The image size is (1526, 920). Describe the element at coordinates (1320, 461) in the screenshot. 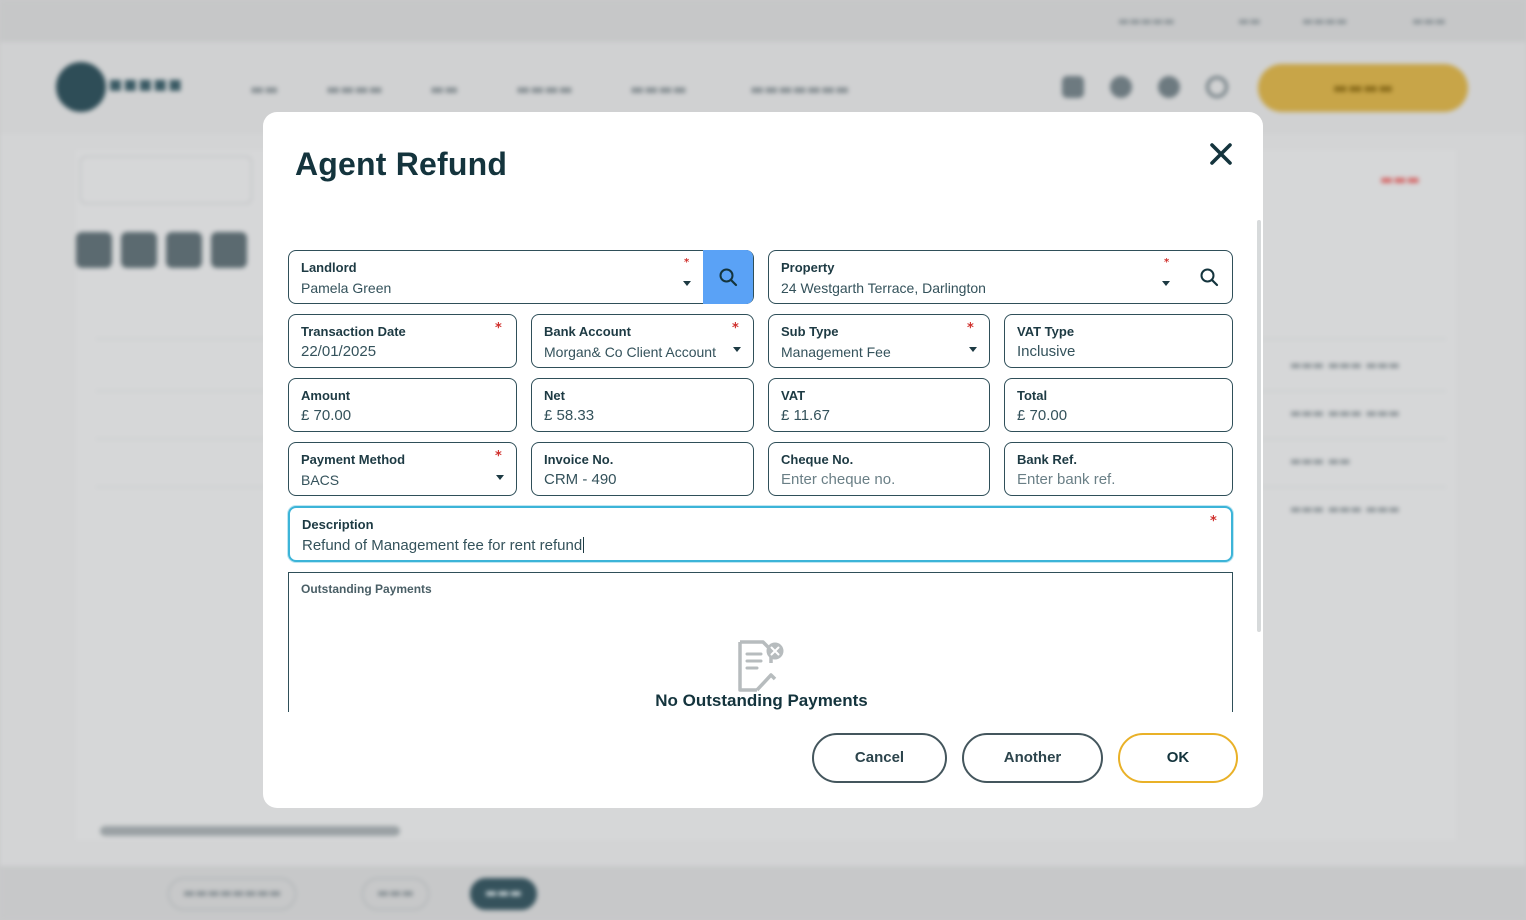

I see `bg-row-text: ▬▬▬ ▬▬` at that location.